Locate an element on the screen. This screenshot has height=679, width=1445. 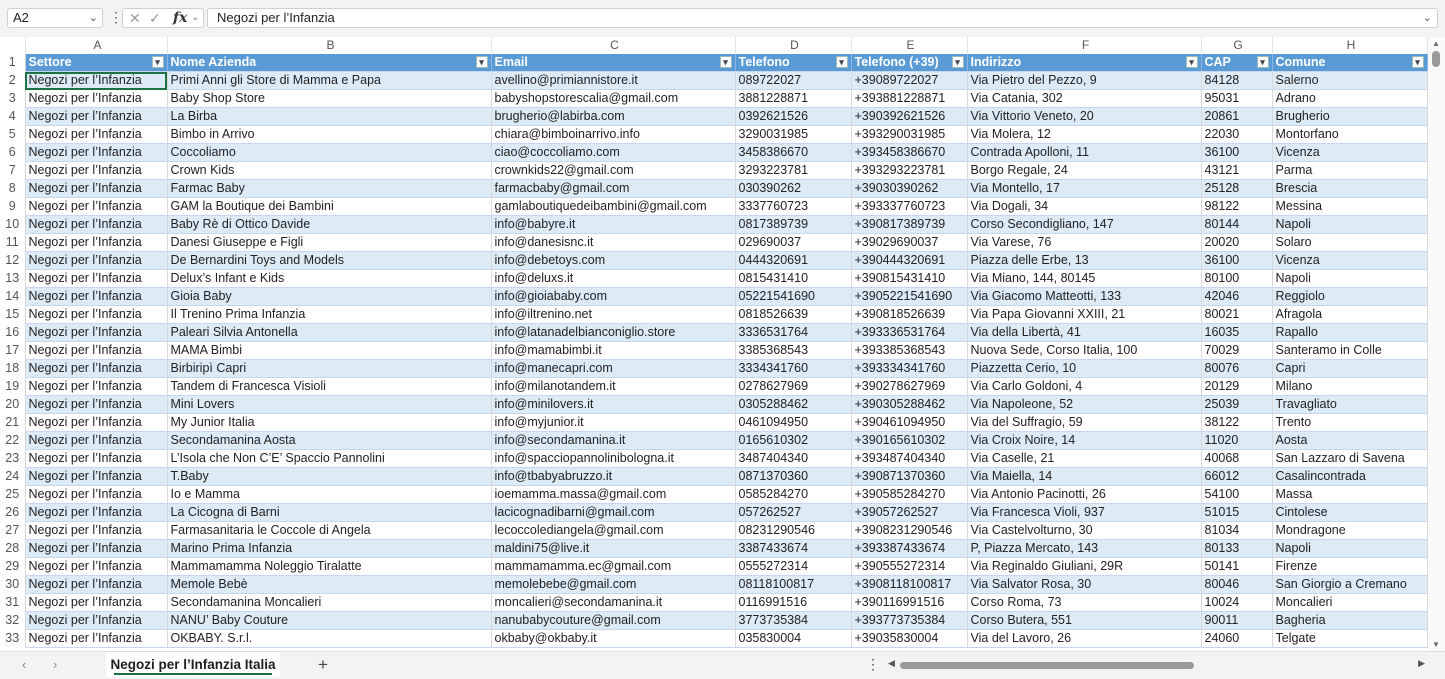
table-cell: +393337760723 is located at coordinates (909, 206).